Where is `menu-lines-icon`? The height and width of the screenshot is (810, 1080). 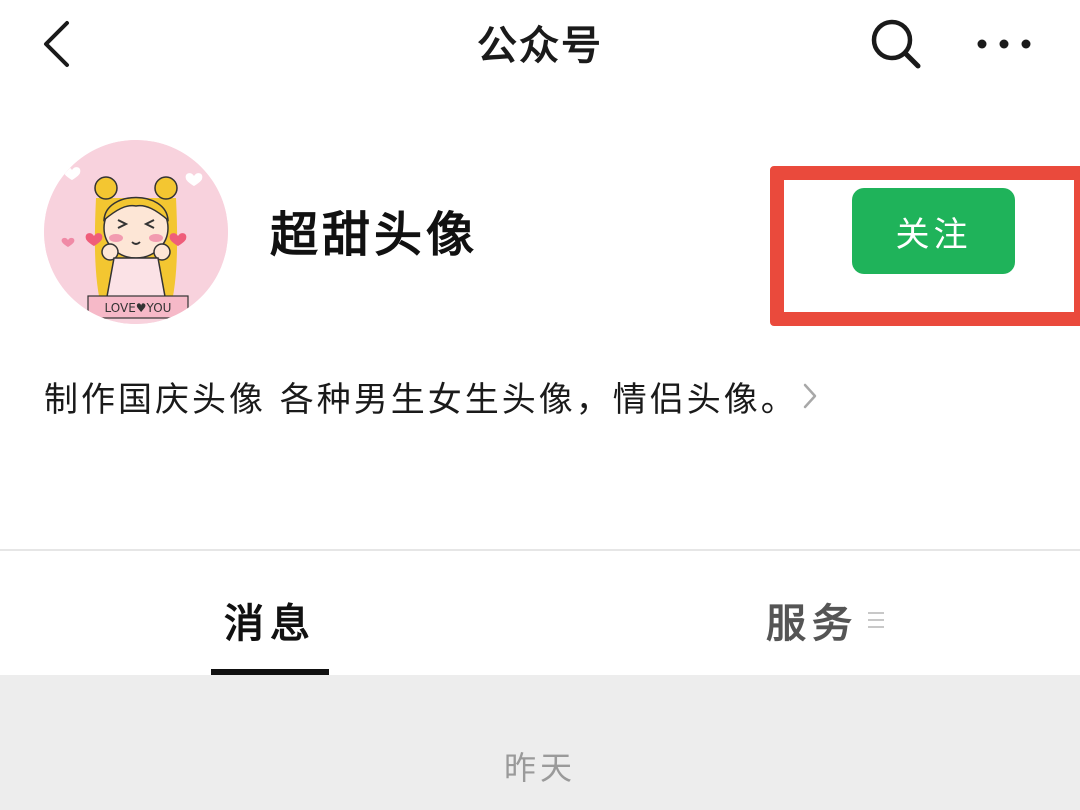 menu-lines-icon is located at coordinates (876, 620).